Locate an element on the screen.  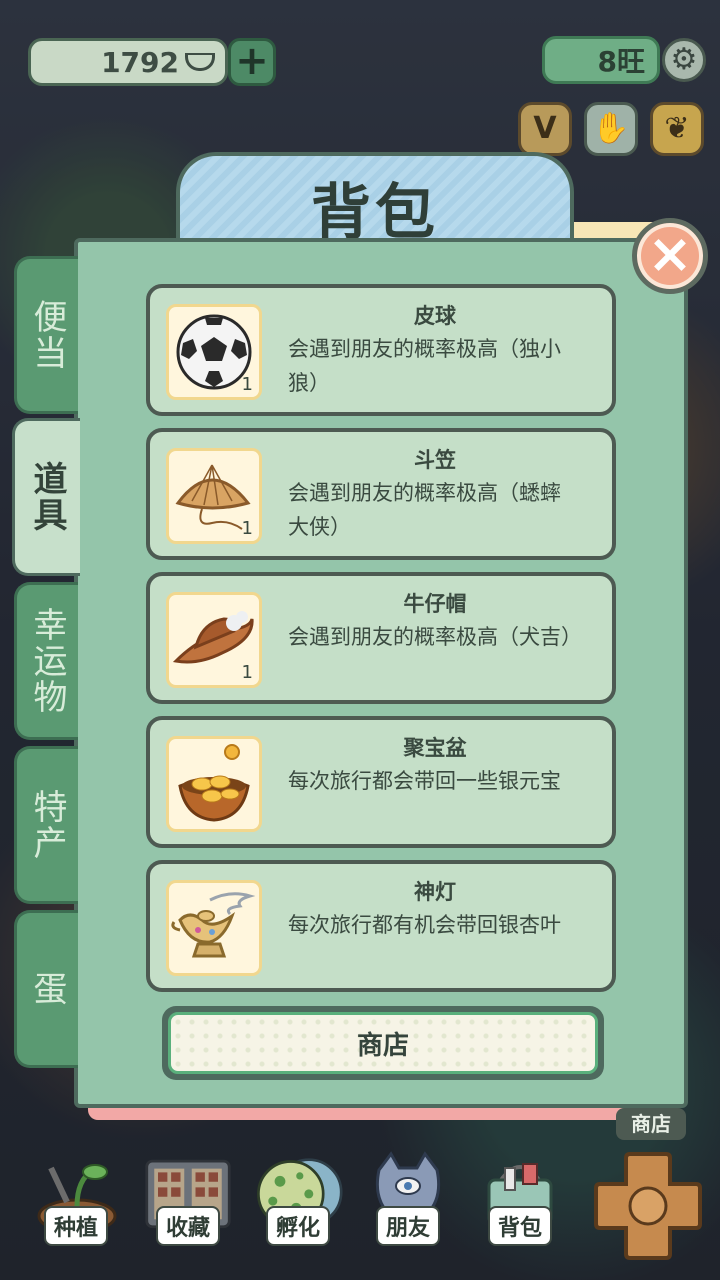
item-name: 神灯 is located at coordinates (435, 892).